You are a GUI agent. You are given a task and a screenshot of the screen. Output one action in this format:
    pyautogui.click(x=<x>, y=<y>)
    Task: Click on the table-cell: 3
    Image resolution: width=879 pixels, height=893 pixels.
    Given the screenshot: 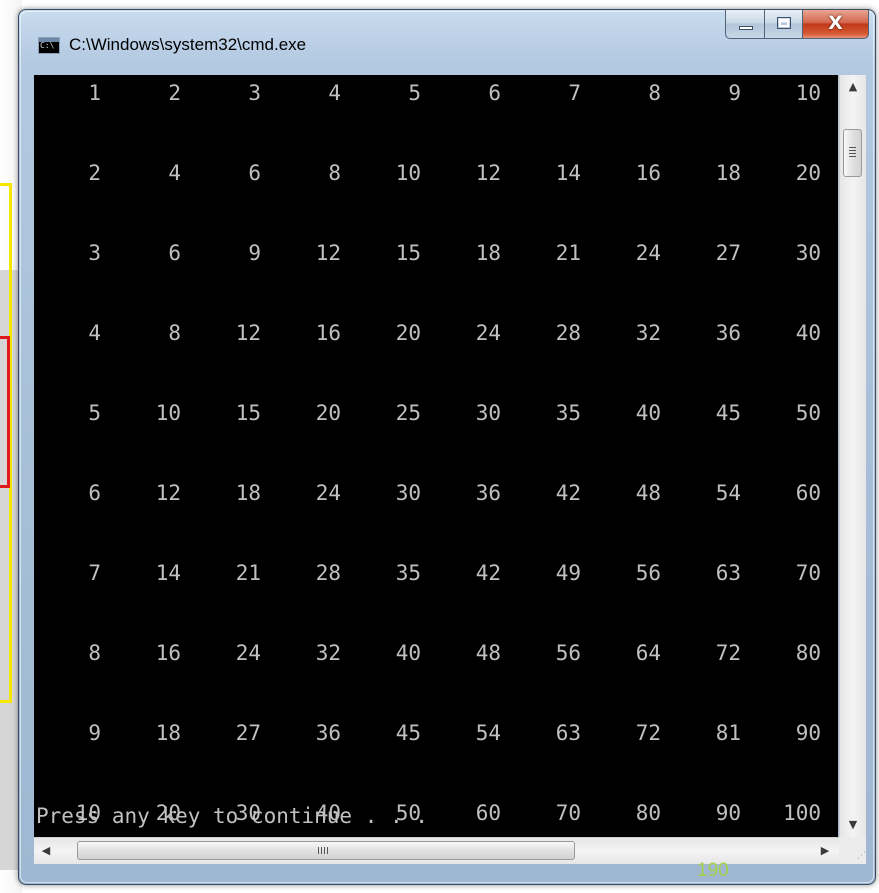 What is the action you would take?
    pyautogui.click(x=254, y=93)
    